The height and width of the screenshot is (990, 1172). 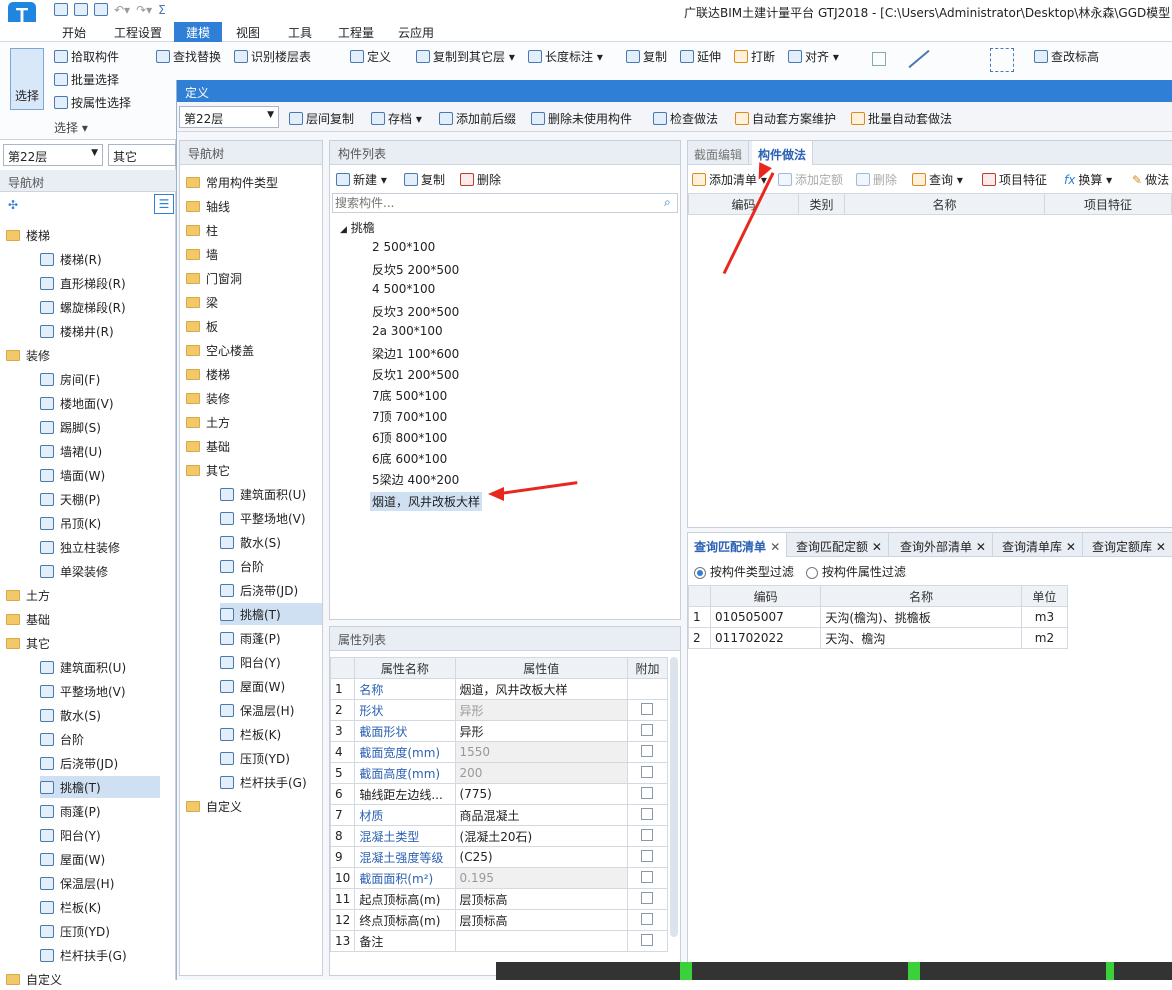 I want to click on component-item: 7顶 700*100, so click(x=409, y=416).